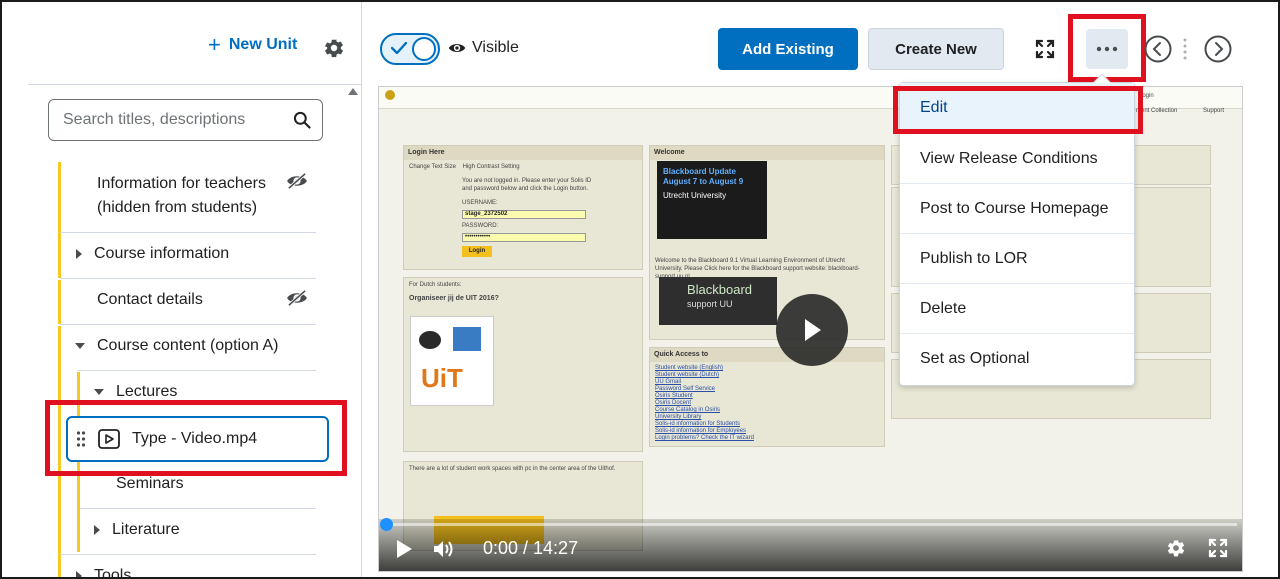 The height and width of the screenshot is (579, 1280). What do you see at coordinates (1218, 548) in the screenshot?
I see `video-fullscreen-icon` at bounding box center [1218, 548].